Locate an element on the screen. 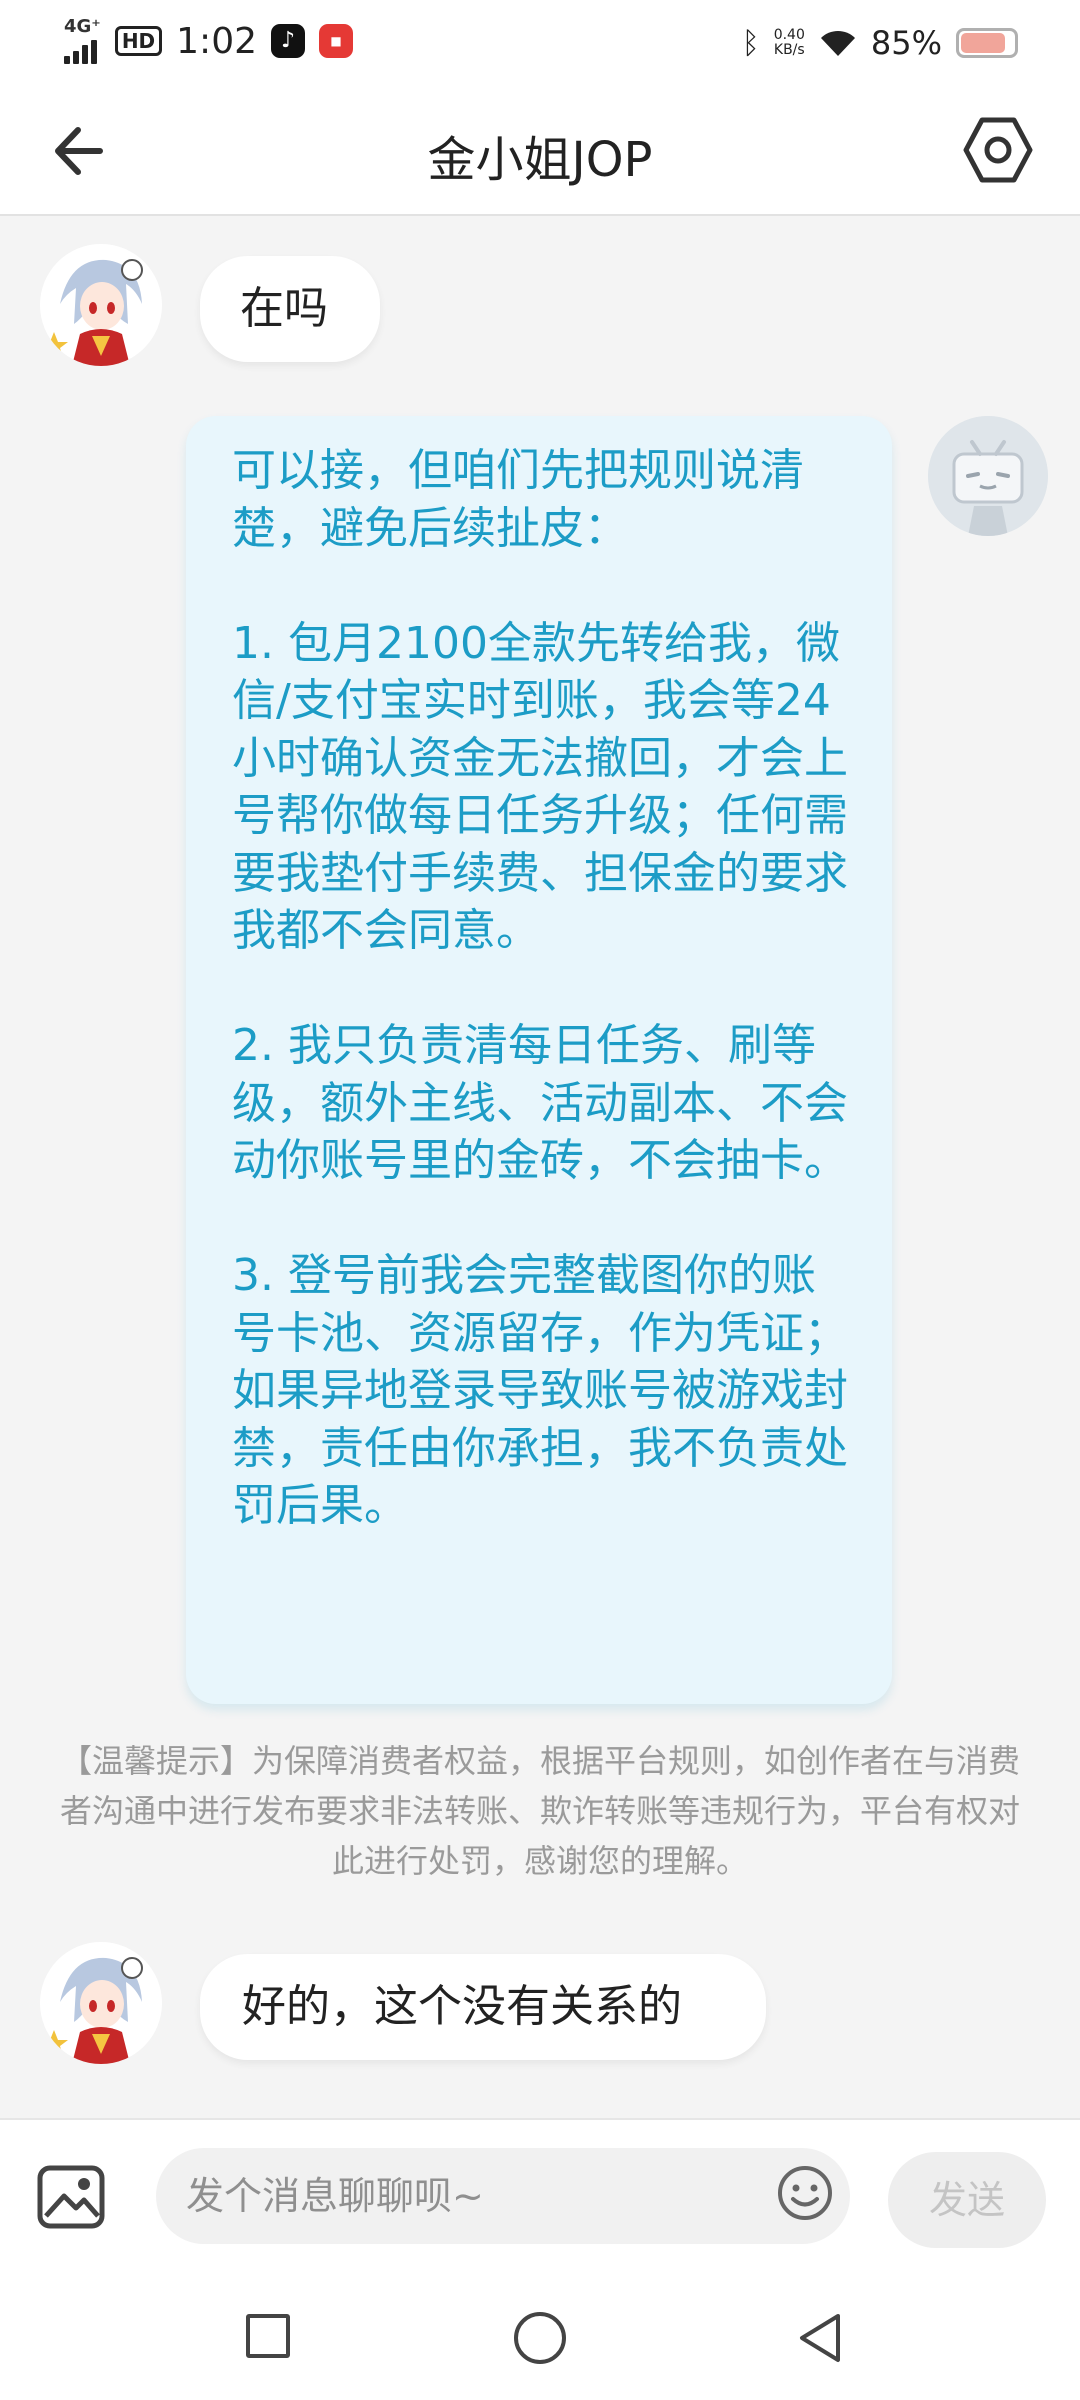 Image resolution: width=1080 pixels, height=2400 pixels. nav-back-icon is located at coordinates (820, 2338).